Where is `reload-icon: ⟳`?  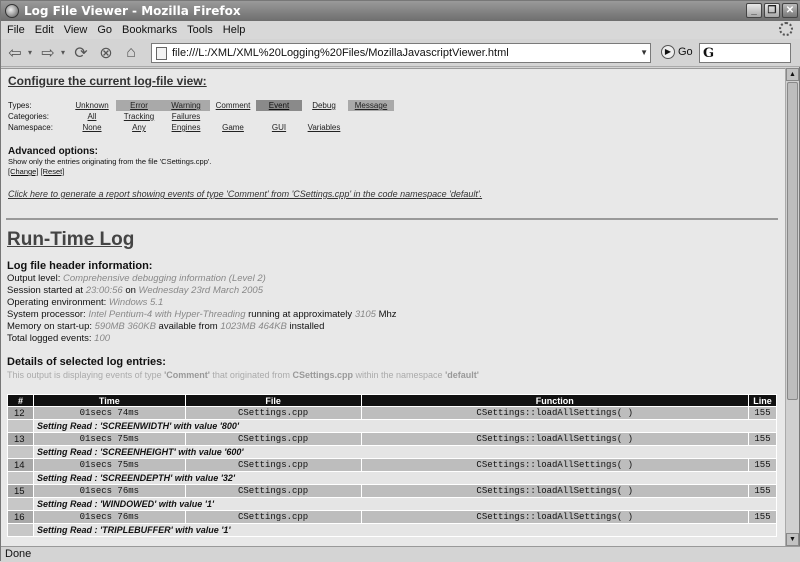
reload-icon: ⟳ is located at coordinates (81, 53).